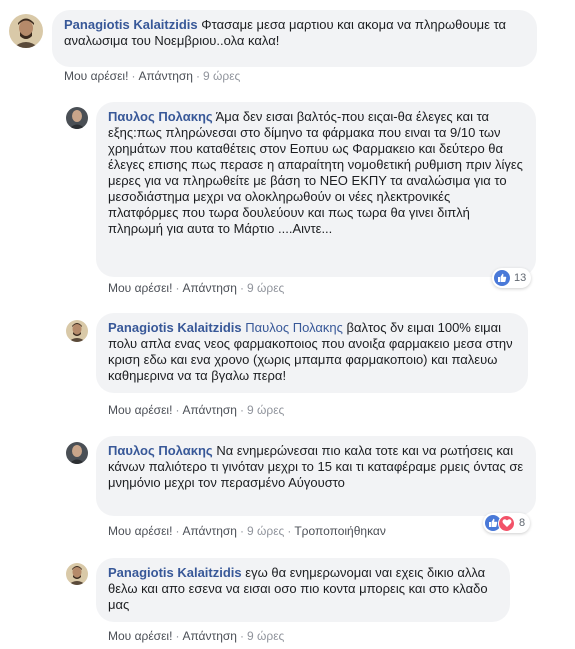 This screenshot has width=575, height=649. I want to click on reaction-badge: 13, so click(512, 278).